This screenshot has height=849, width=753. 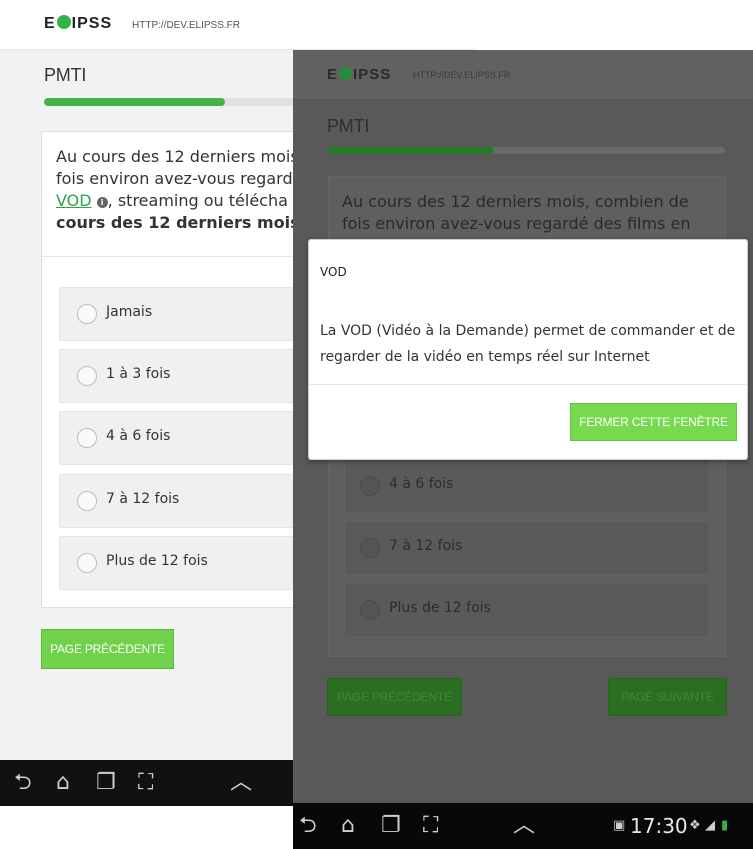 I want to click on next-page-button: PAGE SUIVANTE, so click(x=667, y=697).